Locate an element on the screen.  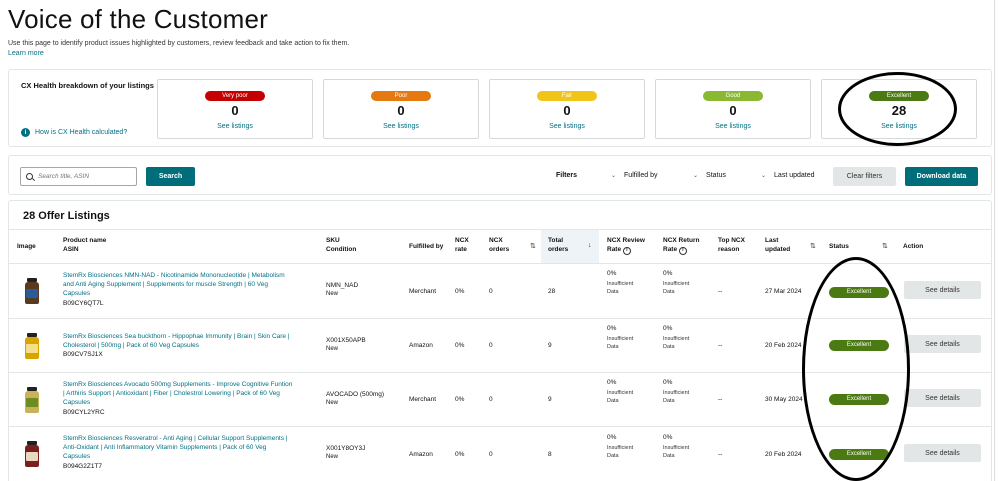
search-button: Search is located at coordinates (170, 176).